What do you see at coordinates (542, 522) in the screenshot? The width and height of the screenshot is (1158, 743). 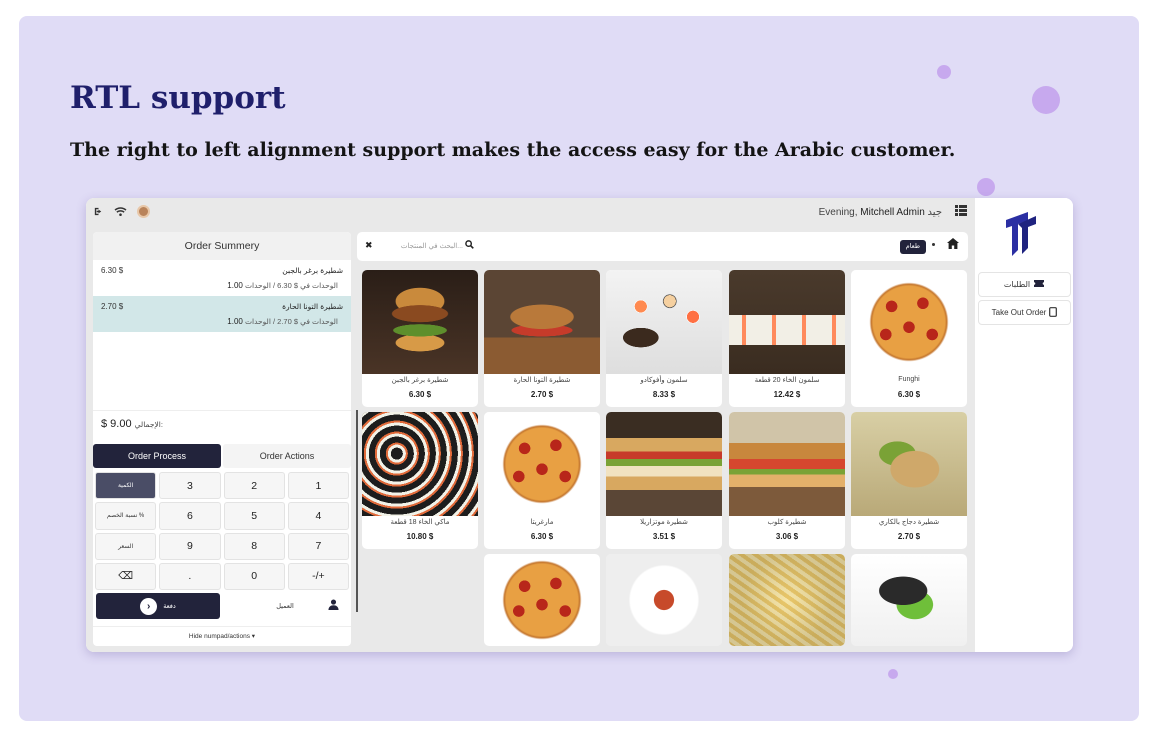 I see `product-name: مارغريتا` at bounding box center [542, 522].